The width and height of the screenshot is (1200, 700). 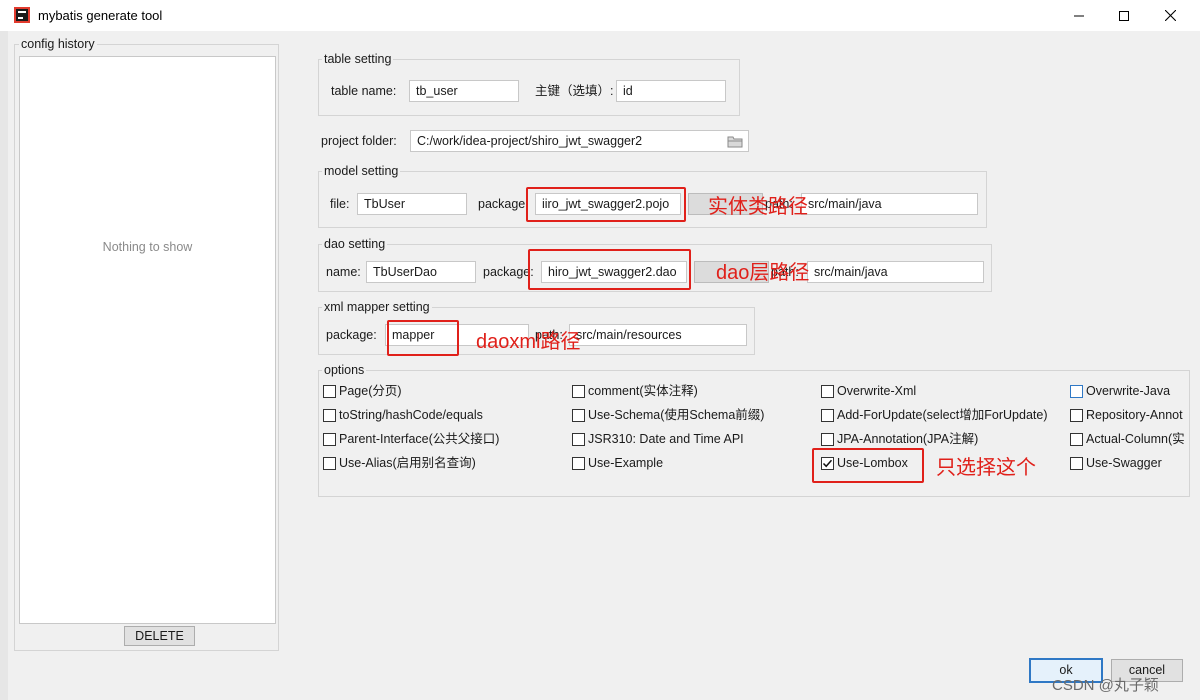 I want to click on close-button, so click(x=1170, y=15).